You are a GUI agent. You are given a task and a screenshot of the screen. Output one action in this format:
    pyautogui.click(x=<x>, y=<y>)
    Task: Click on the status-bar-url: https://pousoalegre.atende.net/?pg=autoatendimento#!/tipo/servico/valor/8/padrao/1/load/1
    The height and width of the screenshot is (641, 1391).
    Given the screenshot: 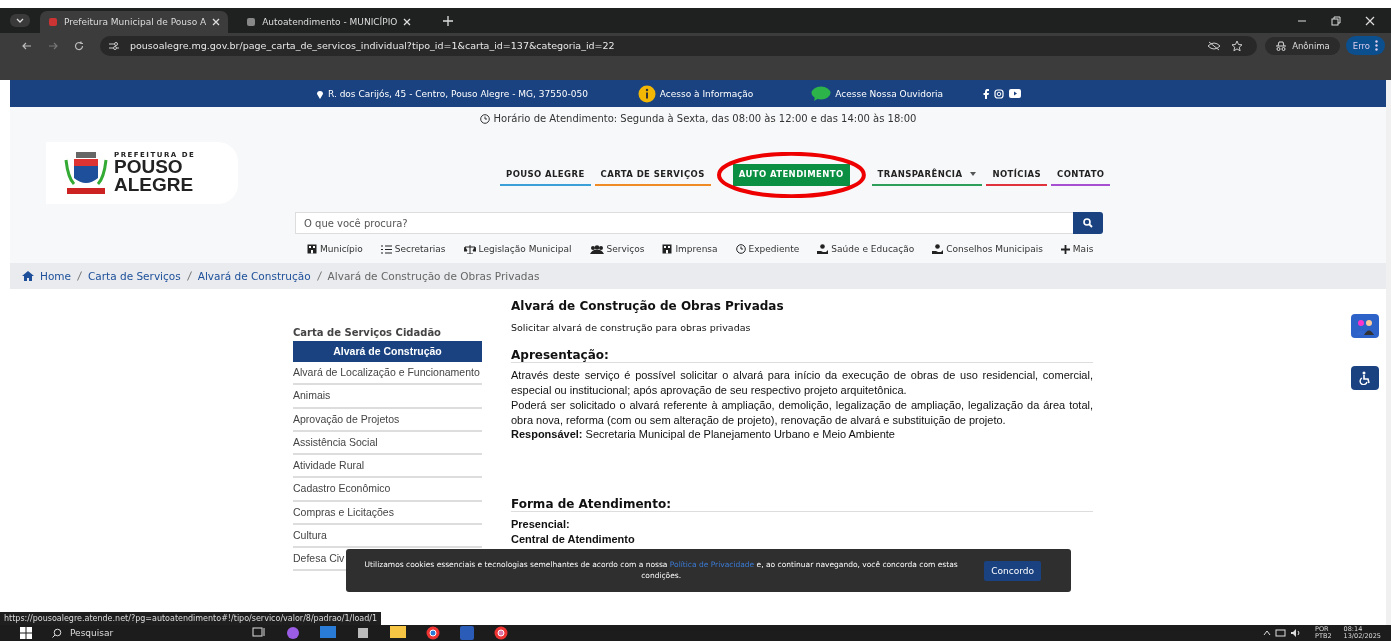 What is the action you would take?
    pyautogui.click(x=191, y=618)
    